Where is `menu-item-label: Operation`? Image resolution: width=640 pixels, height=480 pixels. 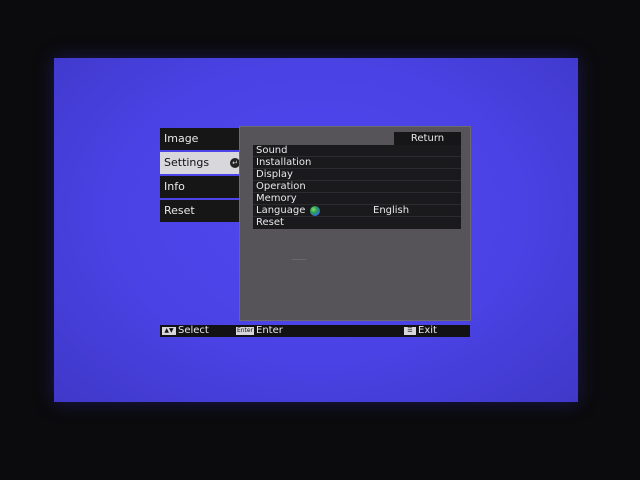
menu-item-label: Operation is located at coordinates (281, 186).